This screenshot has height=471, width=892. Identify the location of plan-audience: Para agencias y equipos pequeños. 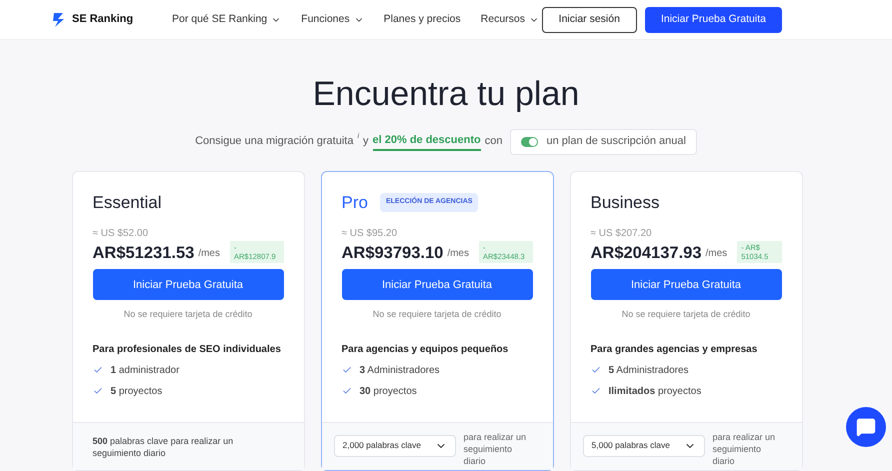
(426, 349).